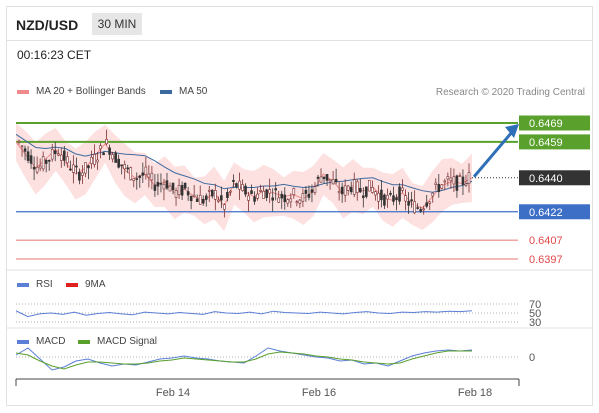 The width and height of the screenshot is (599, 413). Describe the element at coordinates (244, 359) in the screenshot. I see `macd-line` at that location.